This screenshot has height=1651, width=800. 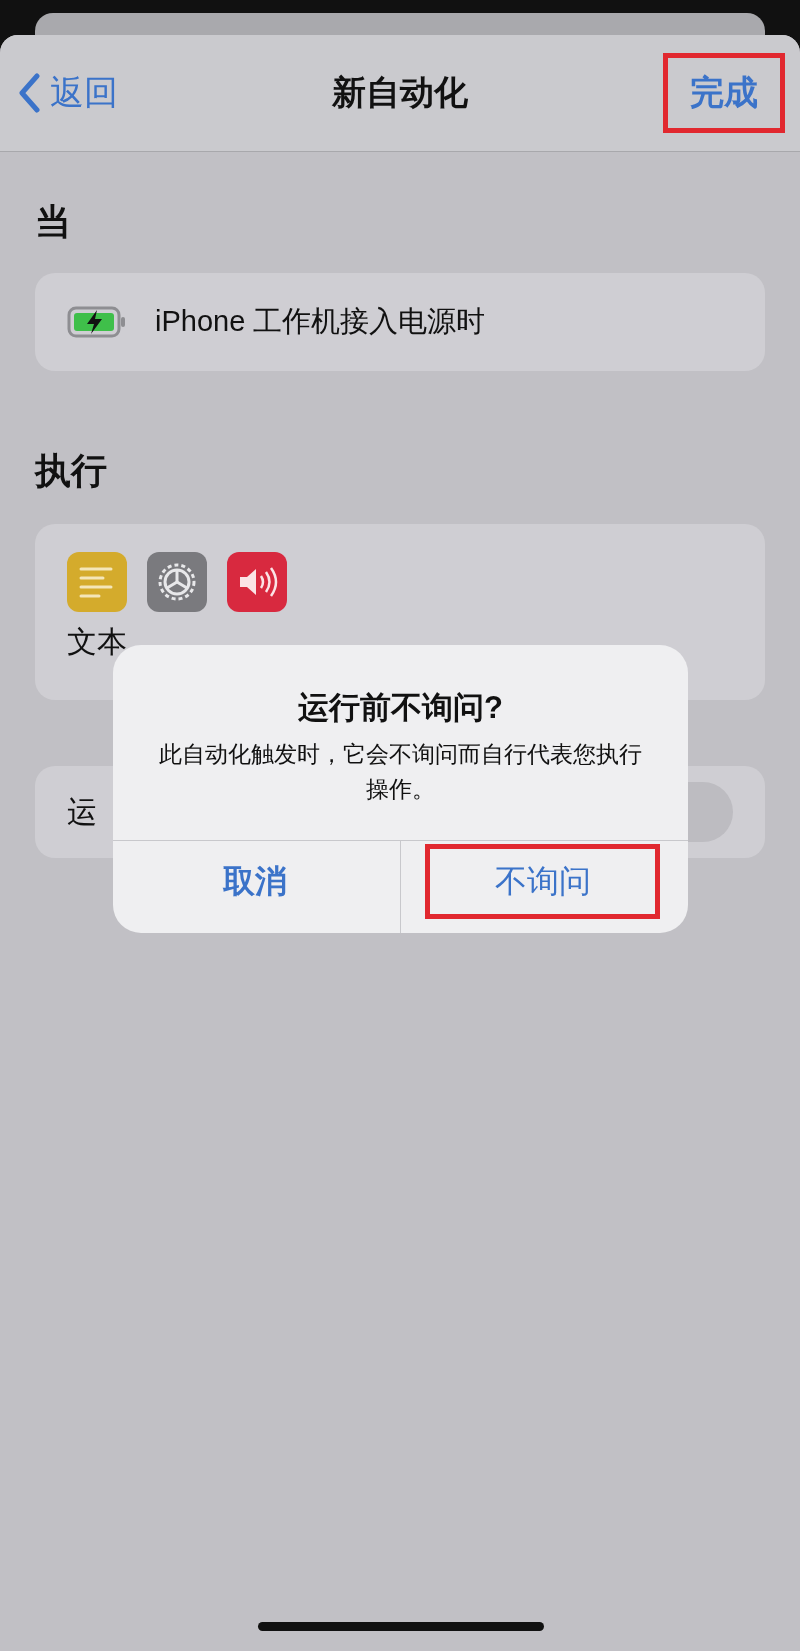 What do you see at coordinates (400, 92) in the screenshot?
I see `screen-title: 新自动化` at bounding box center [400, 92].